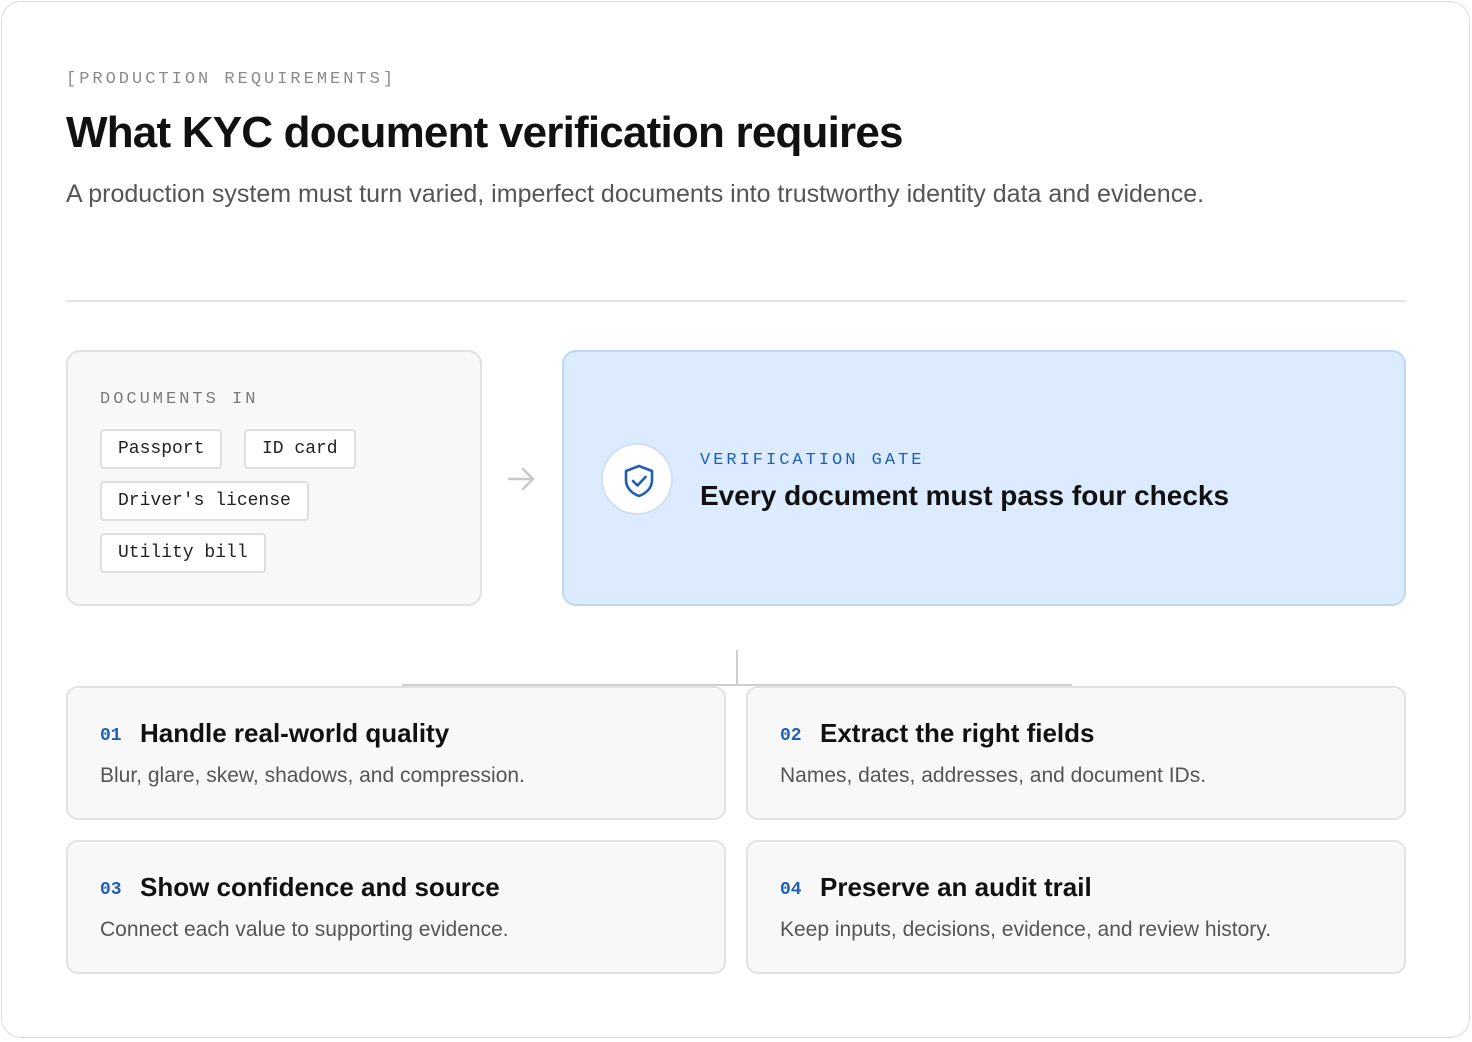 Image resolution: width=1472 pixels, height=1042 pixels. I want to click on document-chip-passport: Passport, so click(161, 449).